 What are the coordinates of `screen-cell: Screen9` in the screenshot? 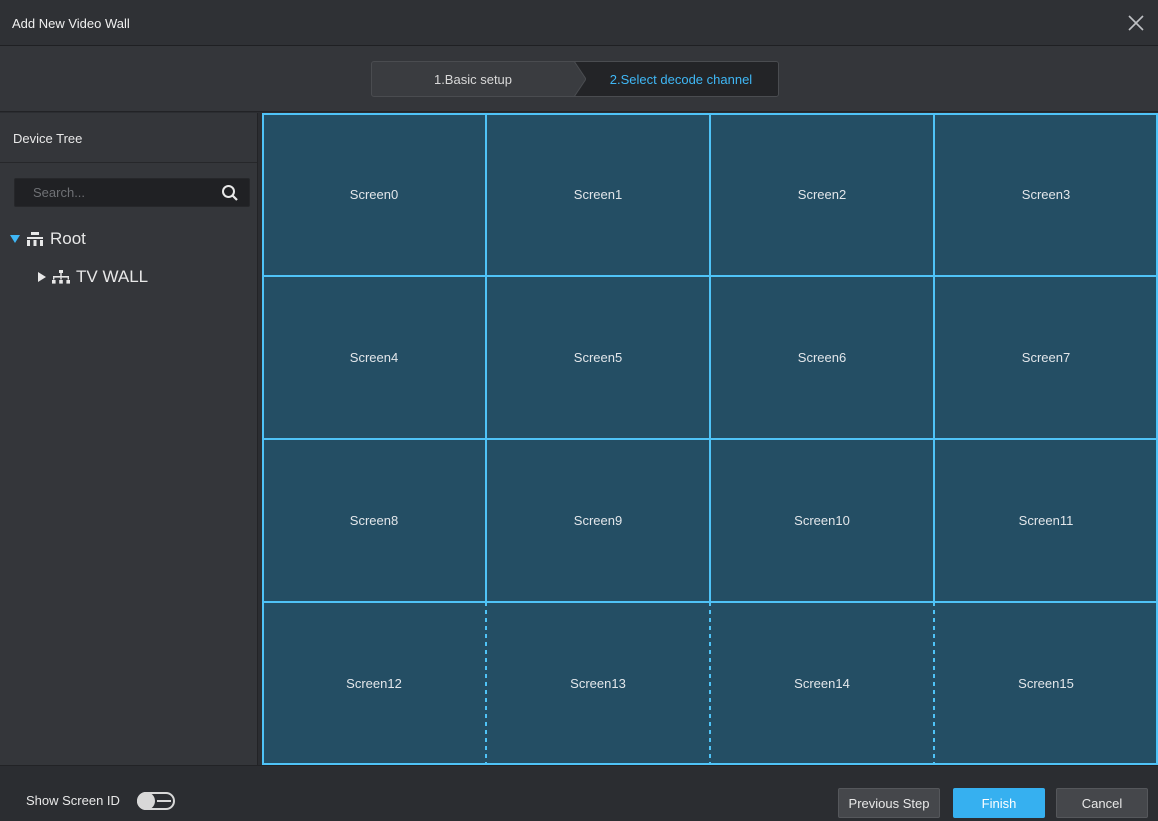 It's located at (598, 520).